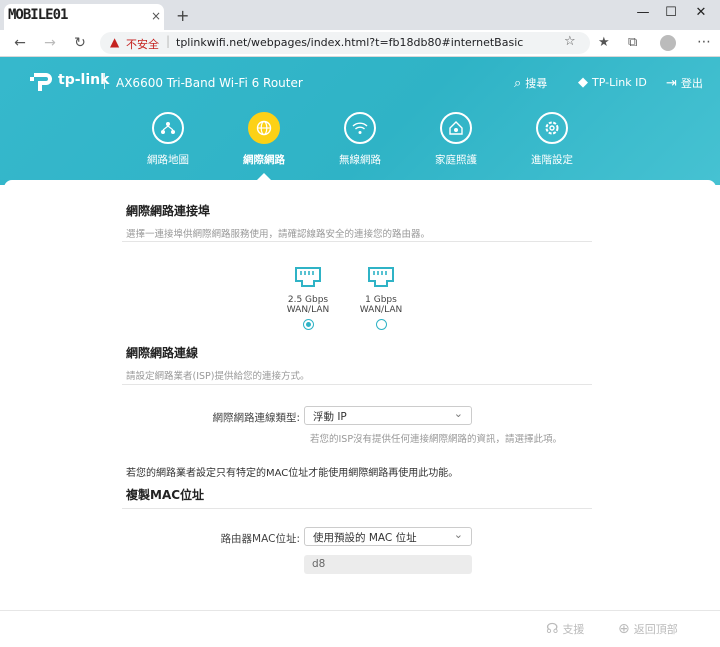 The image size is (720, 647). I want to click on search-label: 搜尋, so click(536, 83).